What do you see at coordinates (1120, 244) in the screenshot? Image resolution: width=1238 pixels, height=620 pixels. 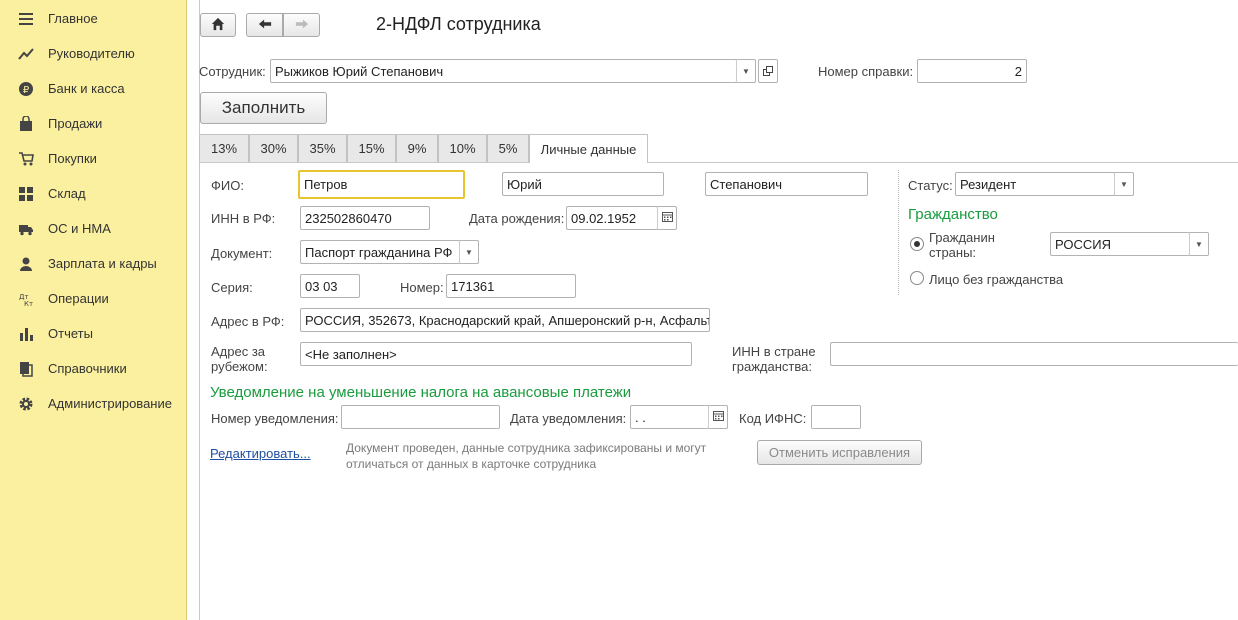 I see `country-field: РОССИЯ` at bounding box center [1120, 244].